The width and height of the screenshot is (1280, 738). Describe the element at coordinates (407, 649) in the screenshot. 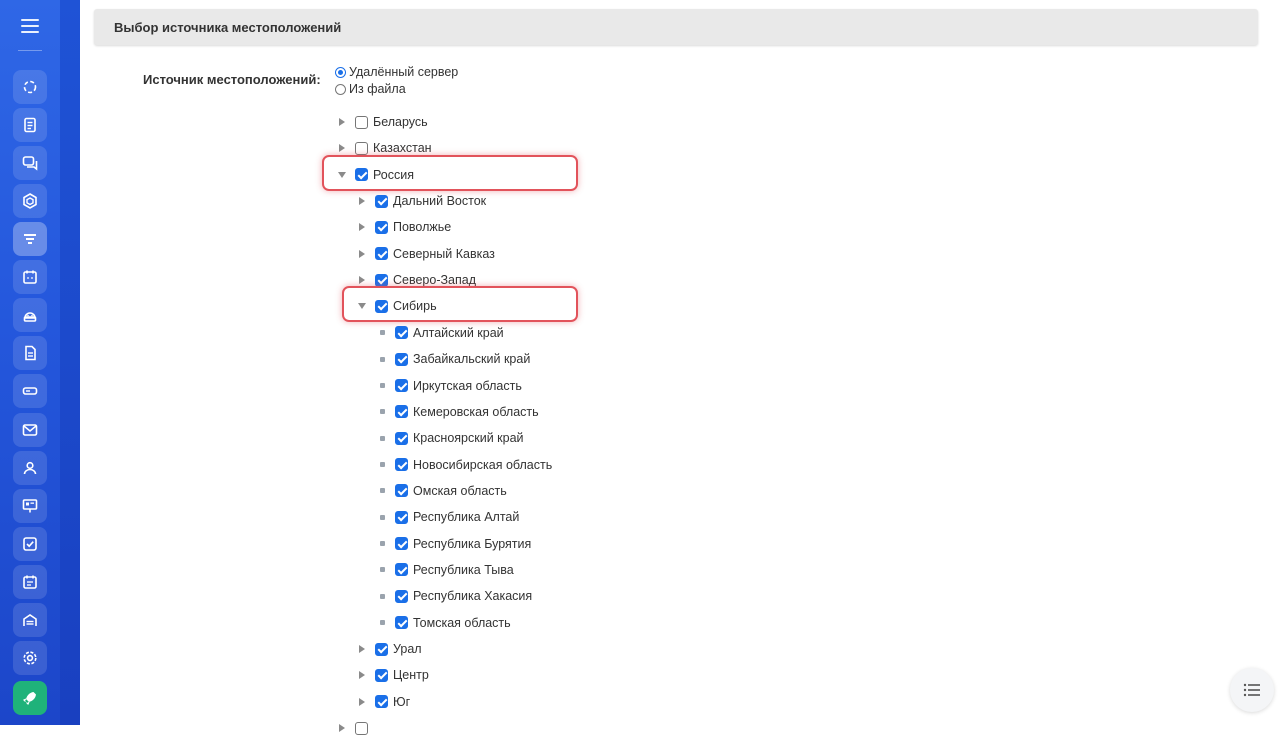

I see `tree-node-label: Урал` at that location.